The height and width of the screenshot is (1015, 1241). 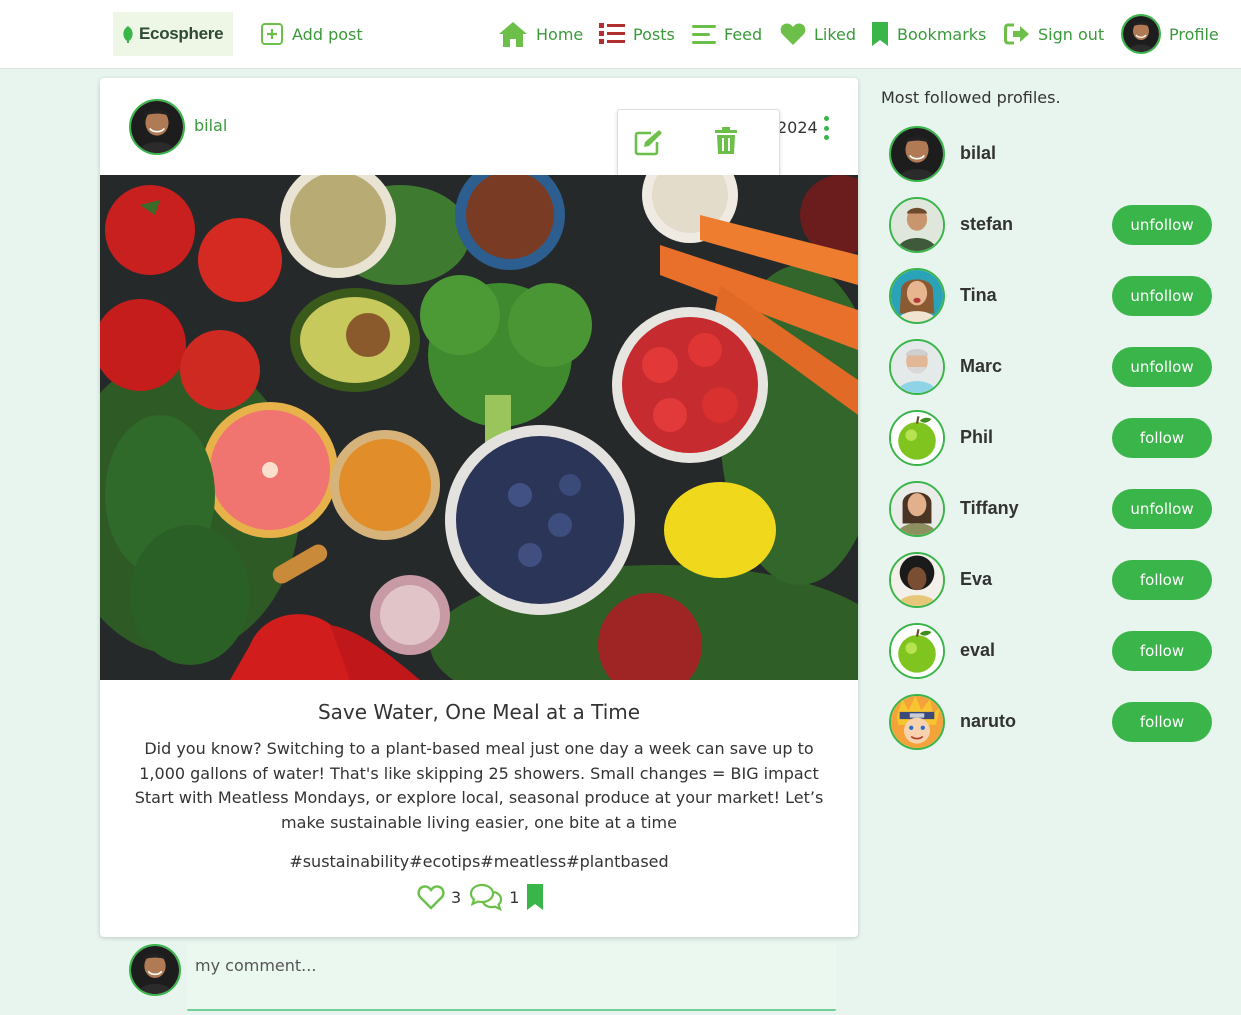 What do you see at coordinates (726, 141) in the screenshot?
I see `trash-icon` at bounding box center [726, 141].